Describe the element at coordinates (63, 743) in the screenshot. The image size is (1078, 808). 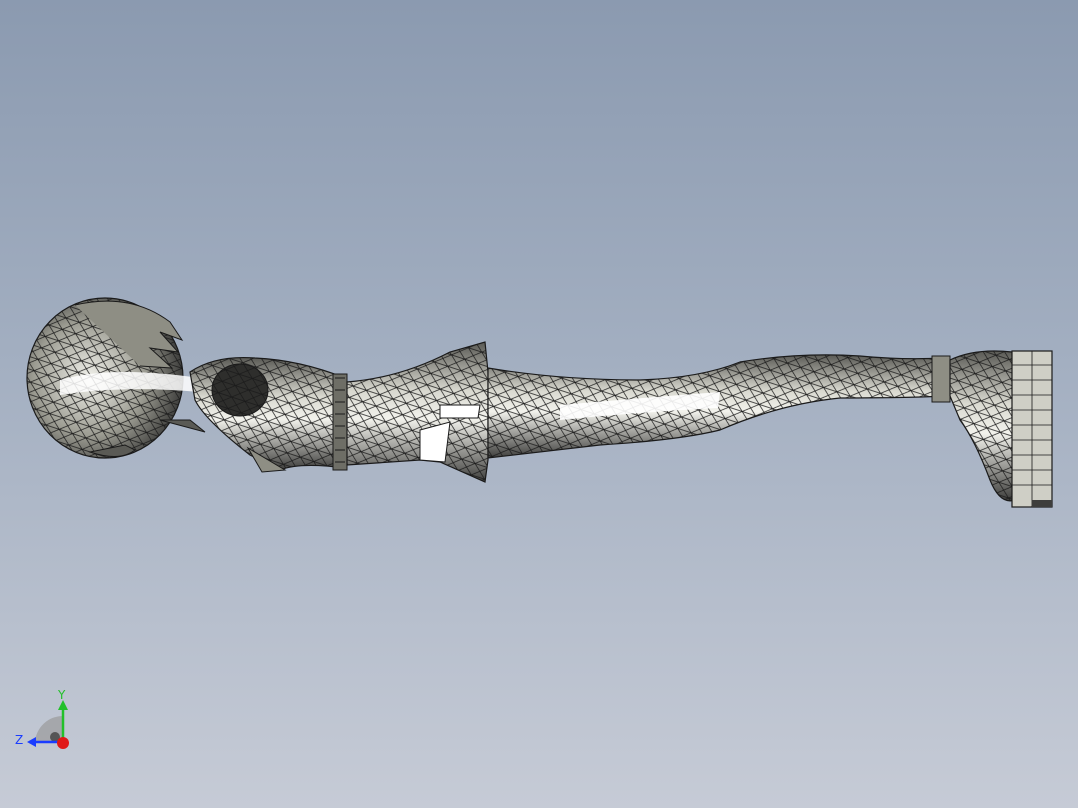
I see `x-axis-dot` at that location.